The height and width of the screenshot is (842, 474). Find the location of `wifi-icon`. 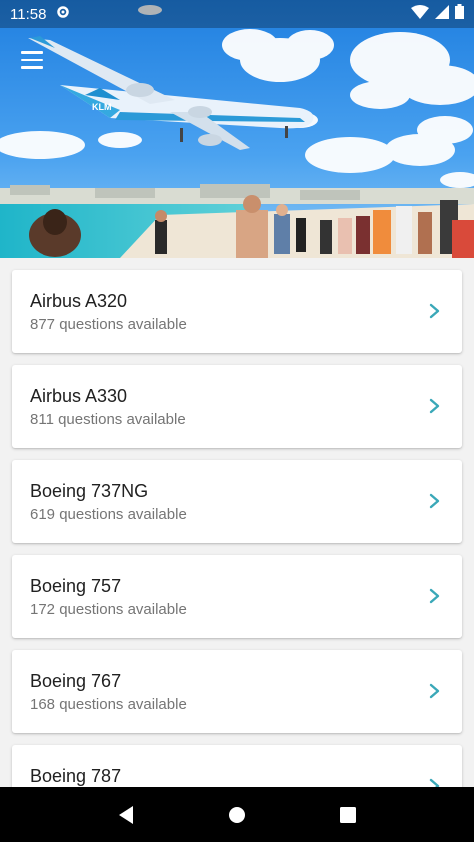

wifi-icon is located at coordinates (420, 14).